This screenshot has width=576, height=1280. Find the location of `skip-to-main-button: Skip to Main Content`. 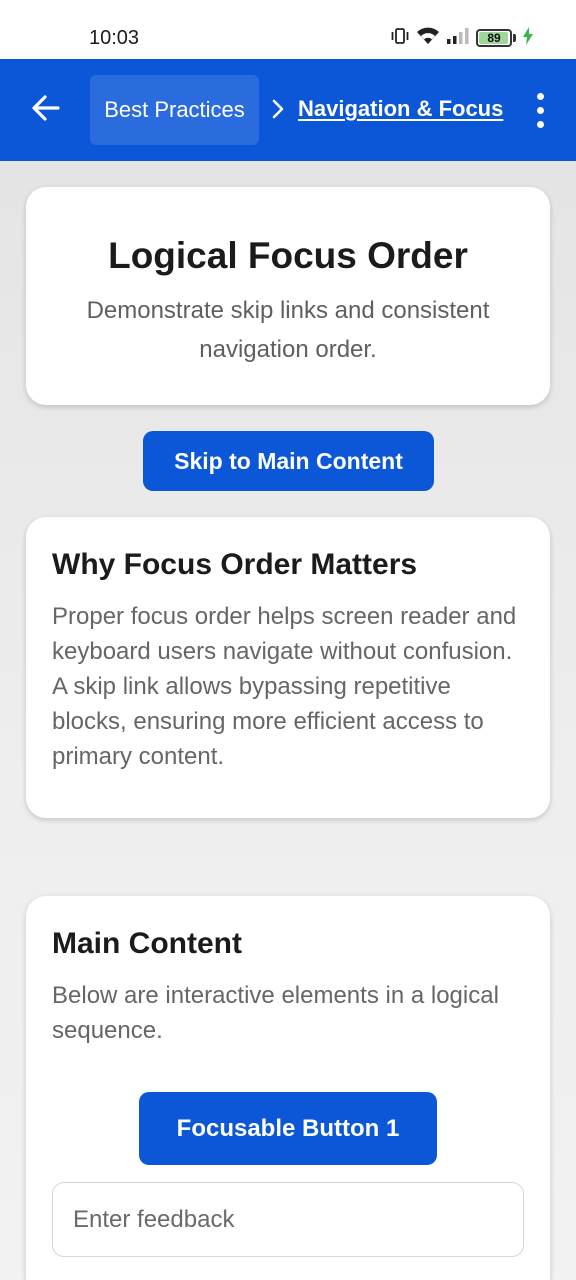

skip-to-main-button: Skip to Main Content is located at coordinates (288, 461).